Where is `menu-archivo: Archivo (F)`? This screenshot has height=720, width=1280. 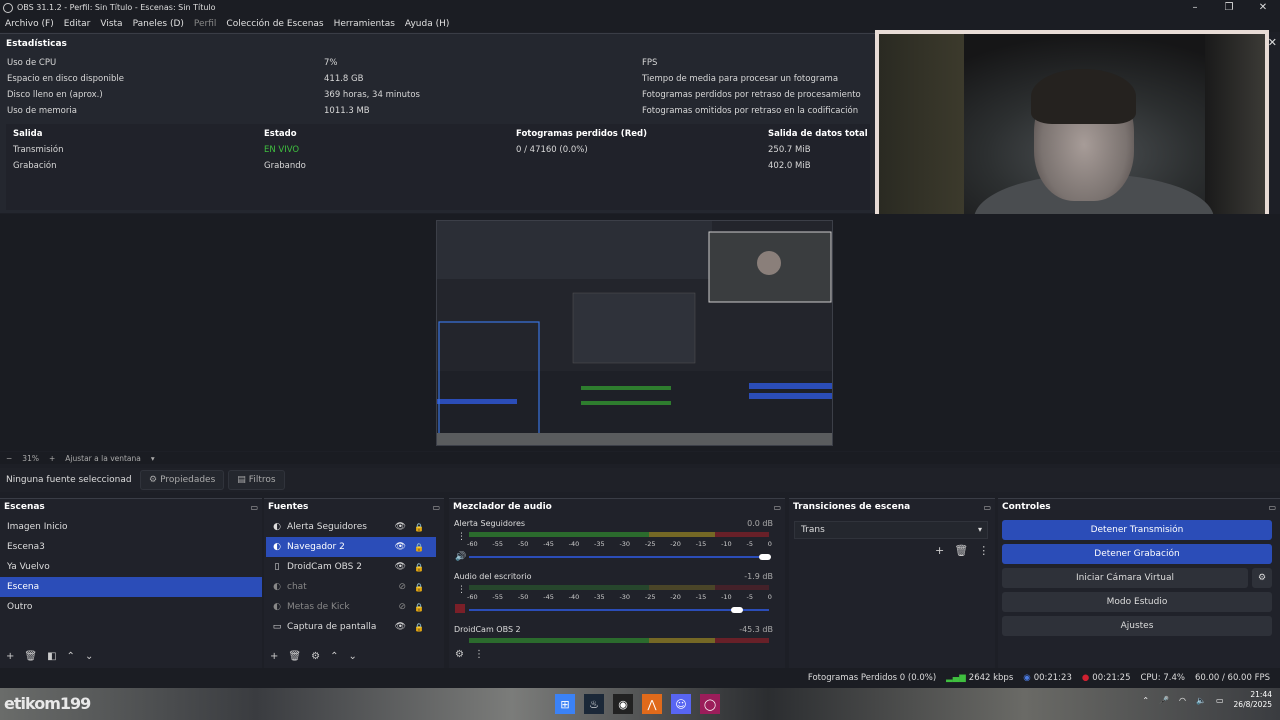
menu-archivo: Archivo (F) is located at coordinates (29, 24).